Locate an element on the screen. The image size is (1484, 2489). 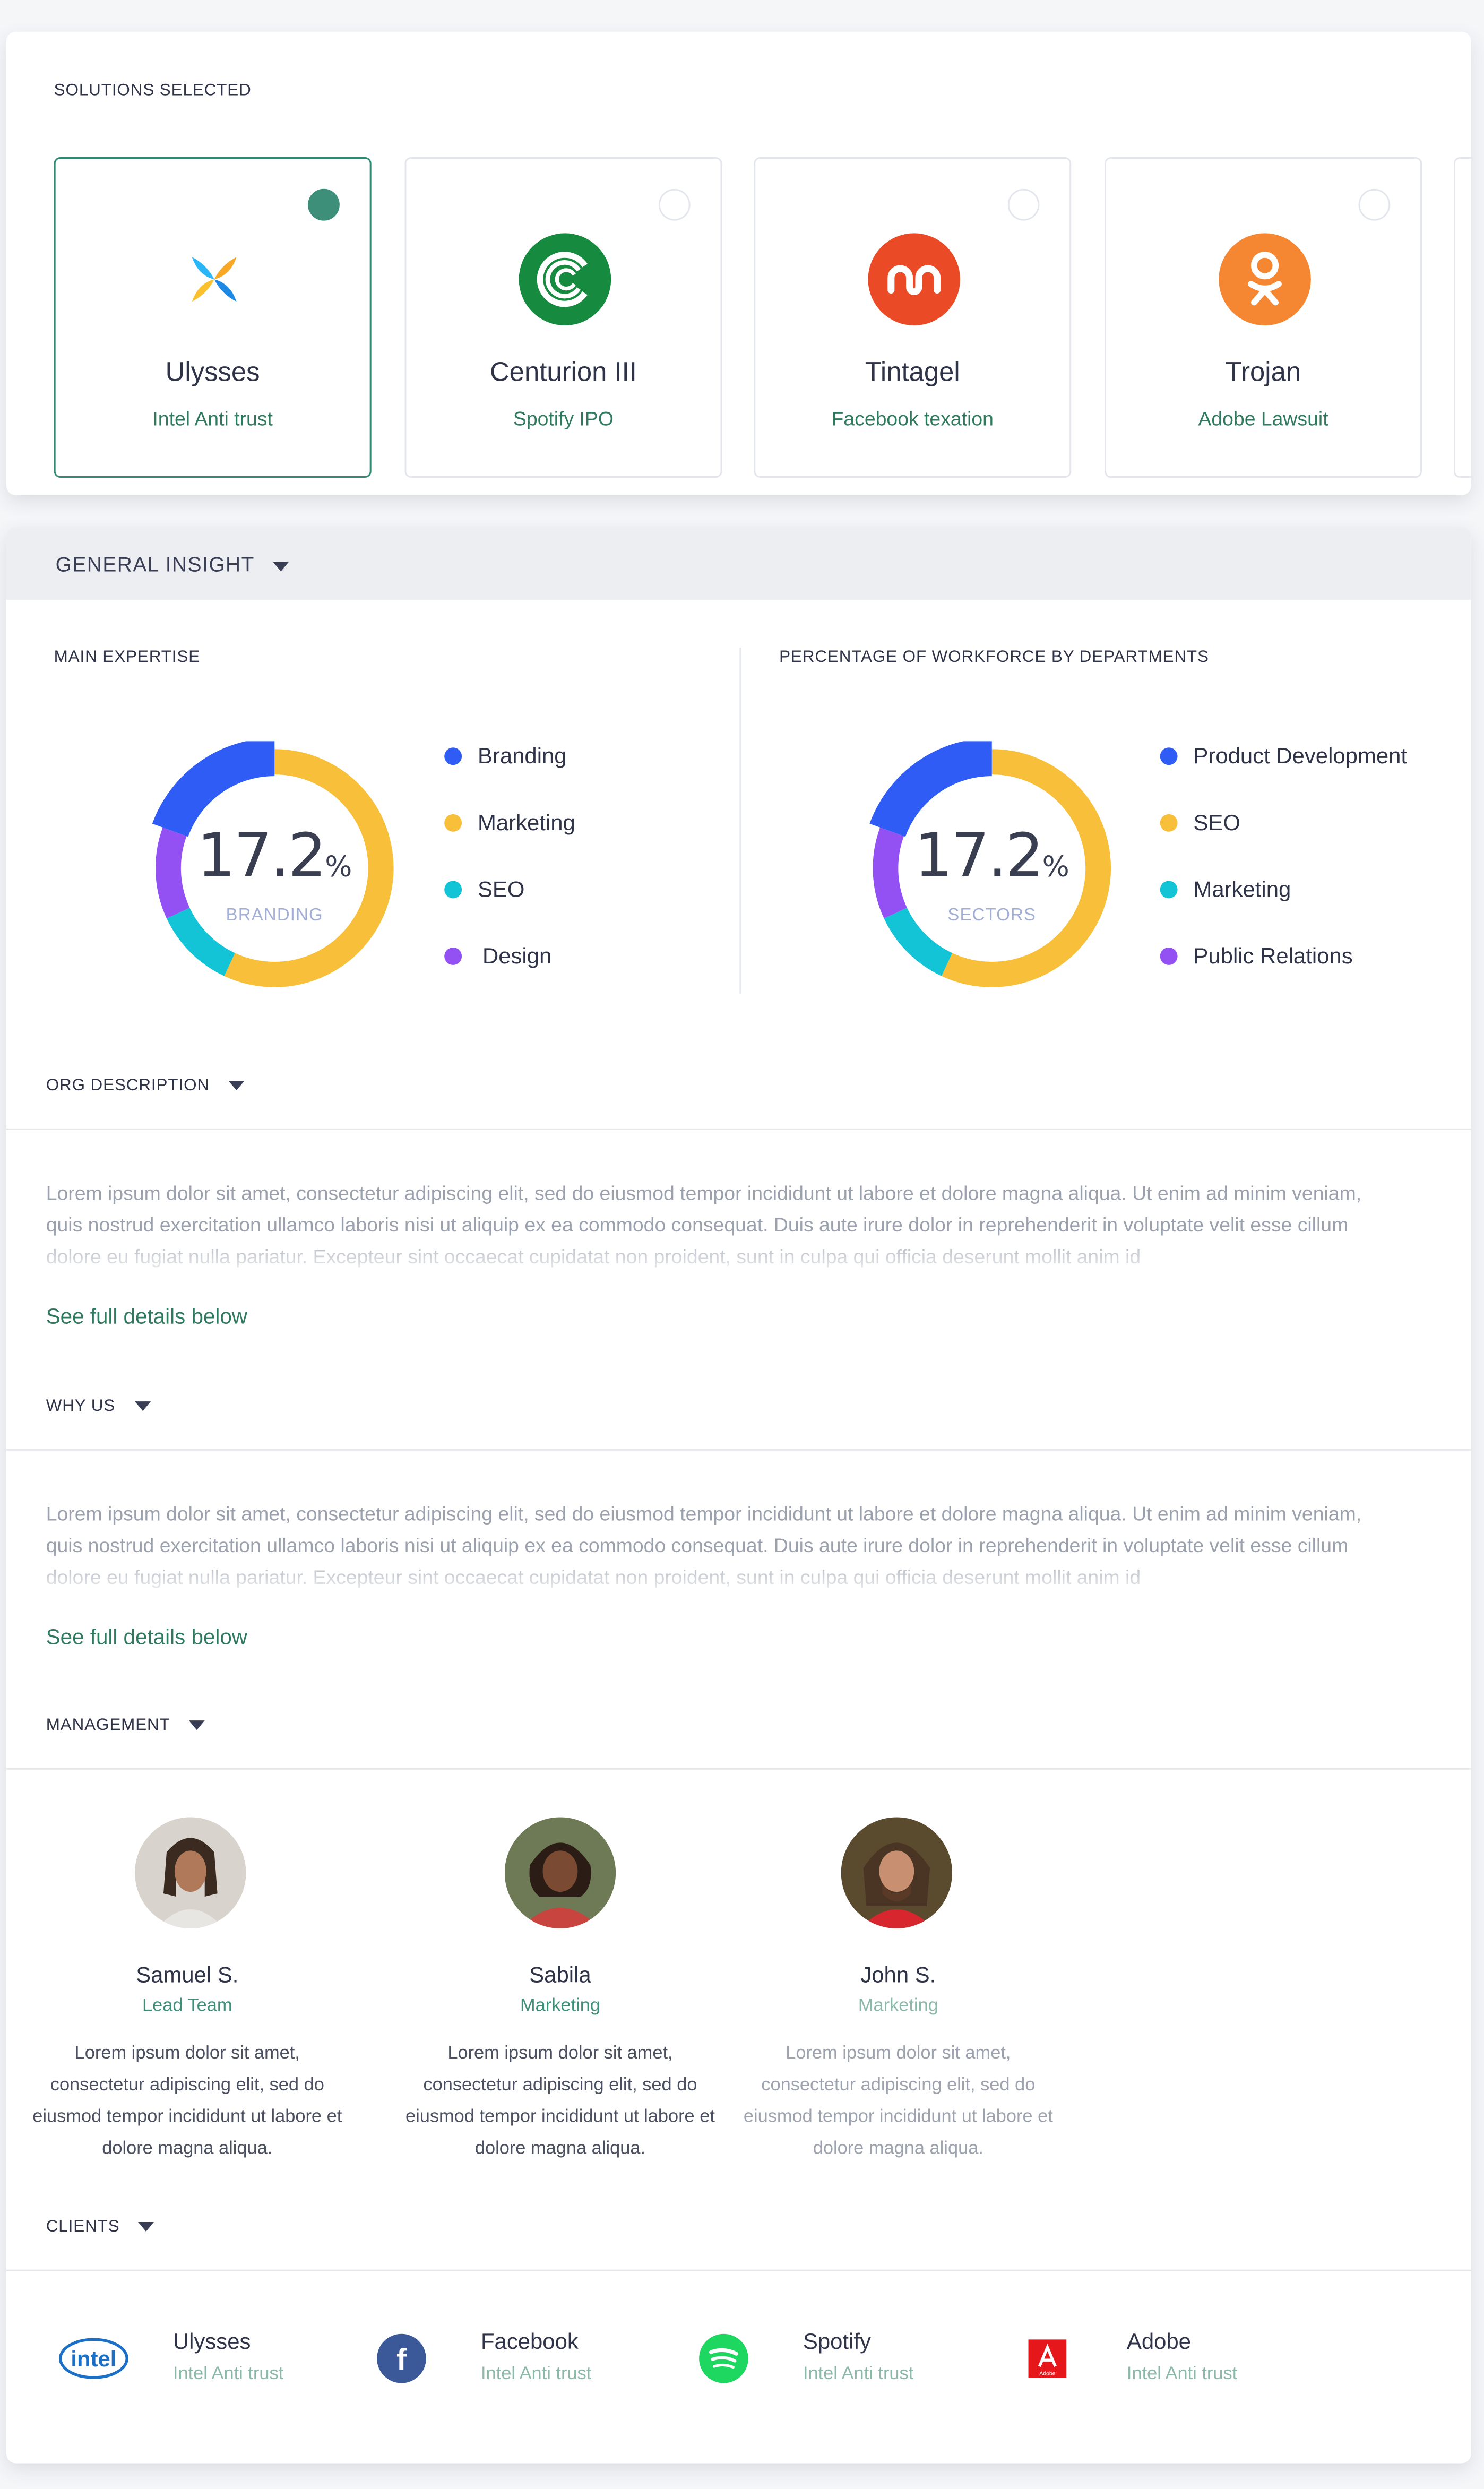
solution-tile-centurion: Centurion III Spotify IPO is located at coordinates (563, 318).